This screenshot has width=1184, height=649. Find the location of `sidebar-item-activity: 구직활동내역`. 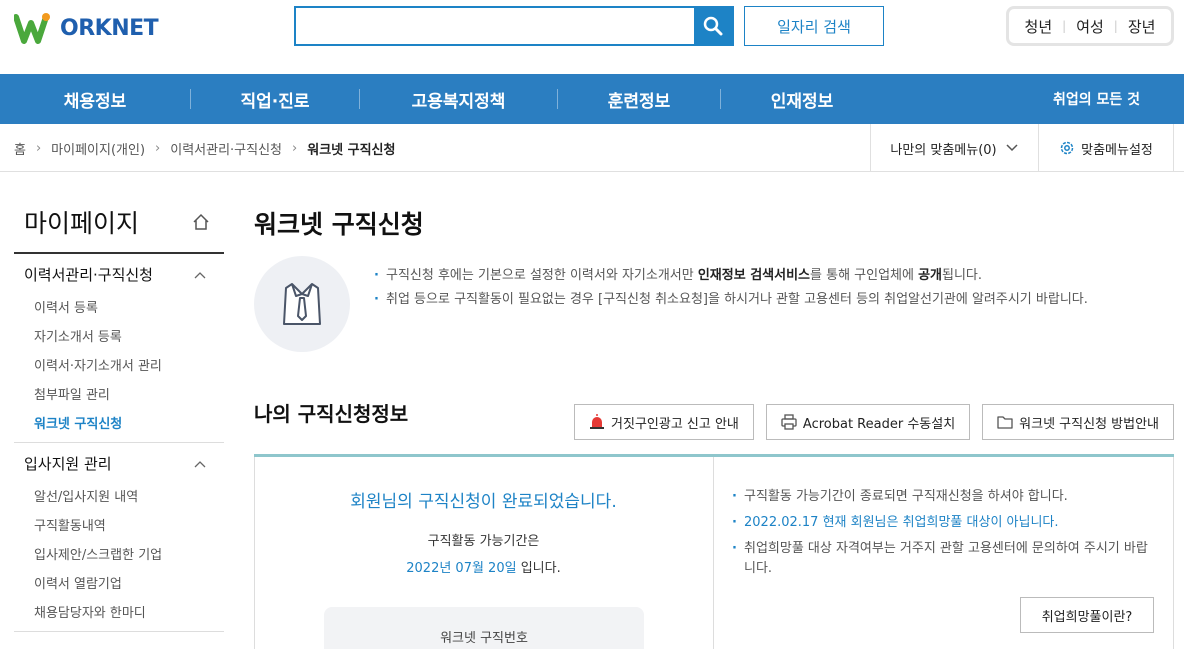

sidebar-item-activity: 구직활동내역 is located at coordinates (119, 523).